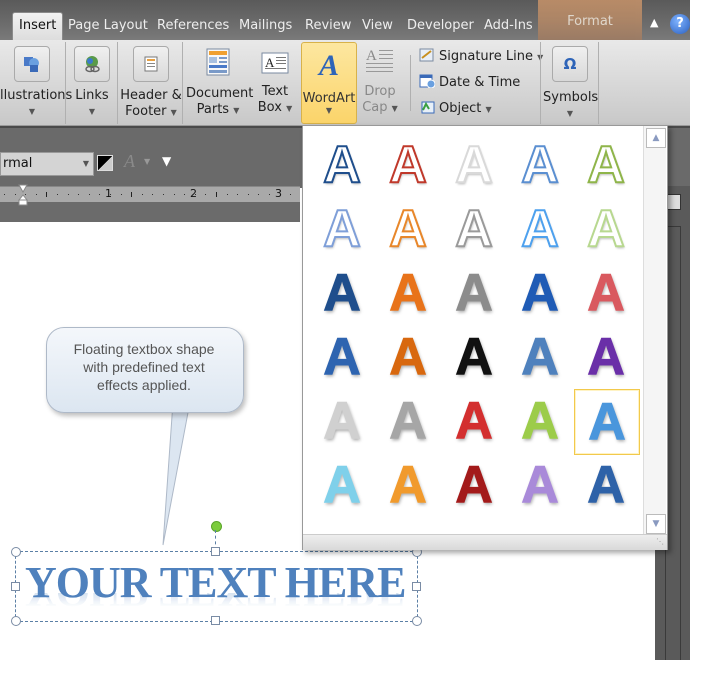 This screenshot has height=685, width=705. I want to click on resize-handle-top-left, so click(16, 552).